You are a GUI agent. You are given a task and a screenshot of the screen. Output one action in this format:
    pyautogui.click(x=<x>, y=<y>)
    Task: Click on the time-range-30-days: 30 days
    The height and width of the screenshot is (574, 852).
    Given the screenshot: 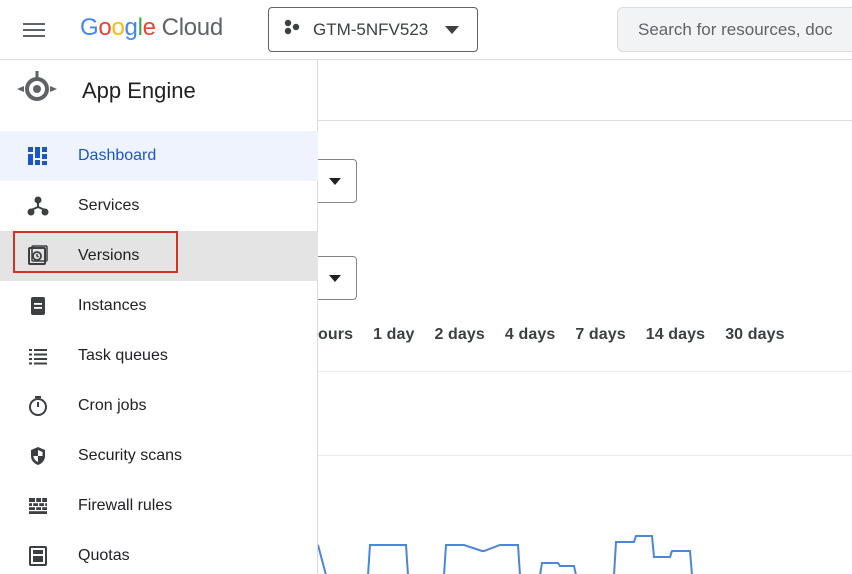 What is the action you would take?
    pyautogui.click(x=754, y=335)
    